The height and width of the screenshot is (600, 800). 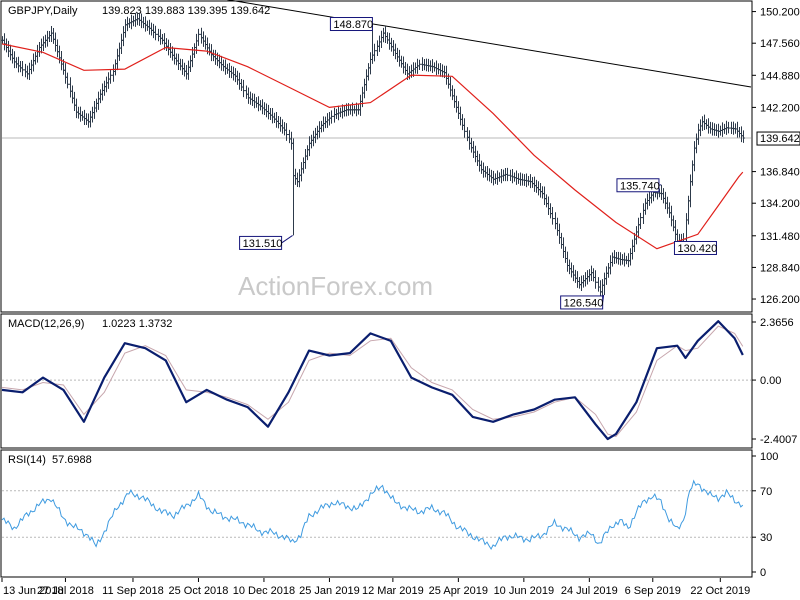 I want to click on annotation-label: 135.740, so click(x=640, y=186).